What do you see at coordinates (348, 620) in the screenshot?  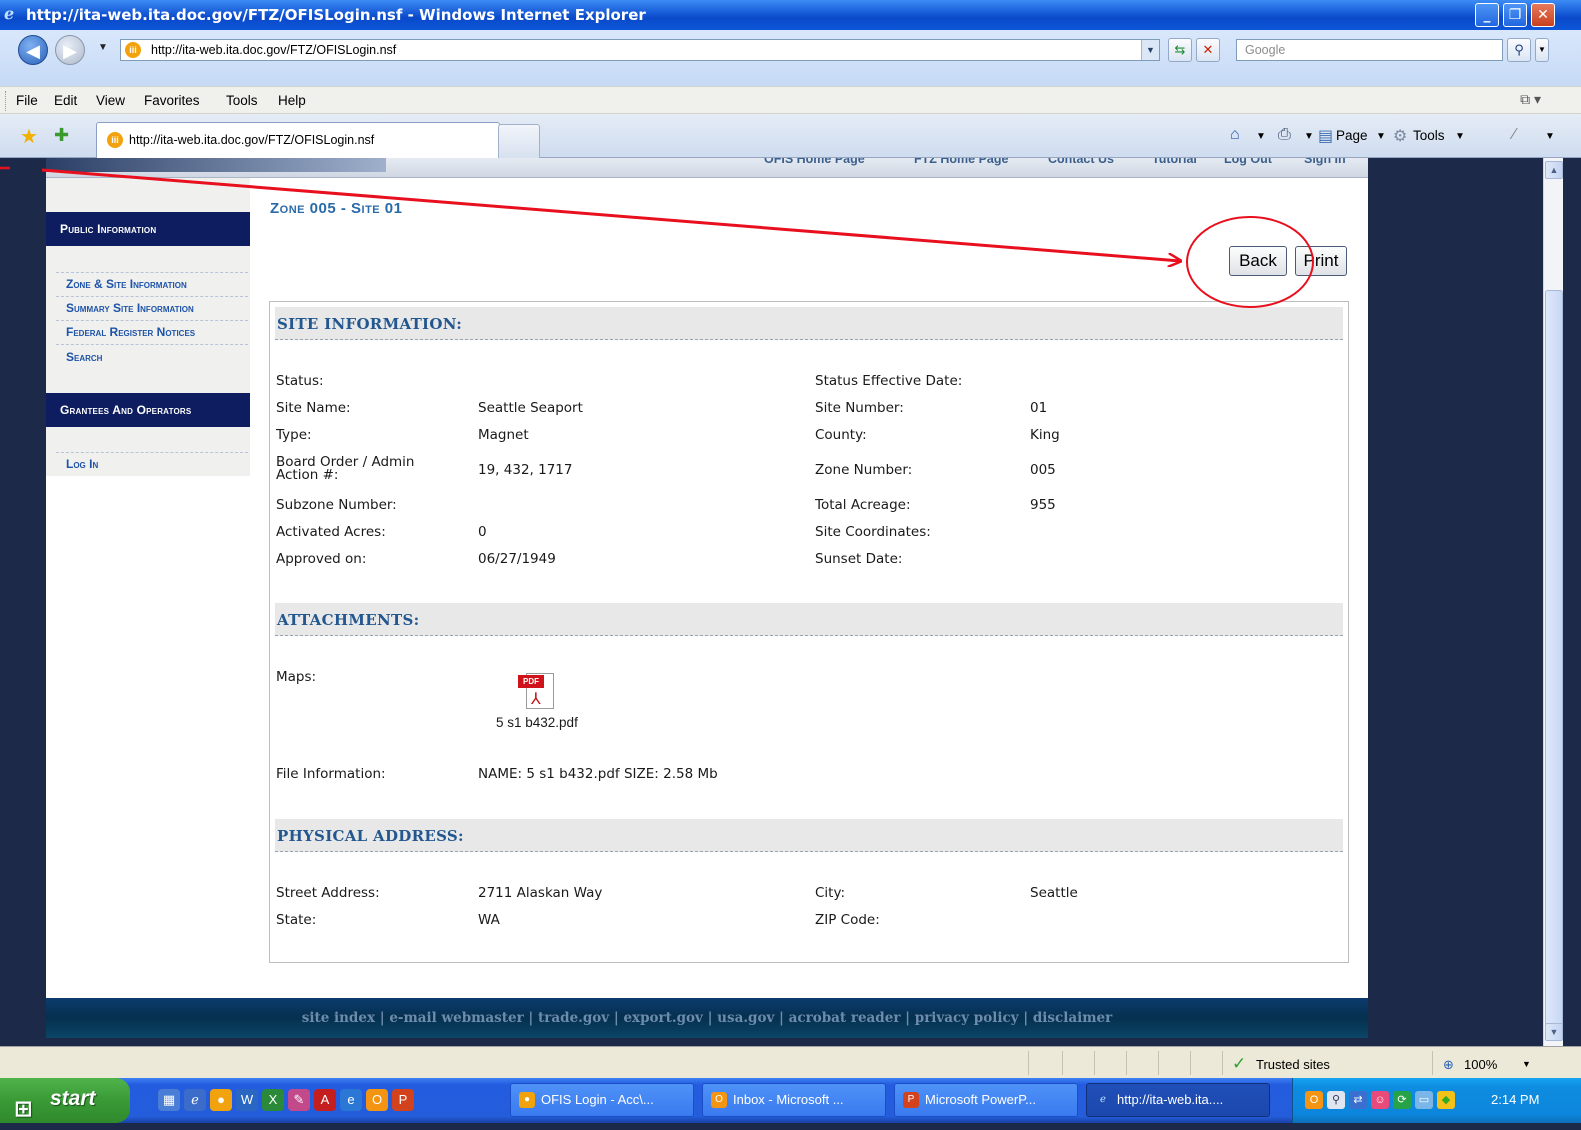 I see `attachments-heading: ATTACHMENTS:` at bounding box center [348, 620].